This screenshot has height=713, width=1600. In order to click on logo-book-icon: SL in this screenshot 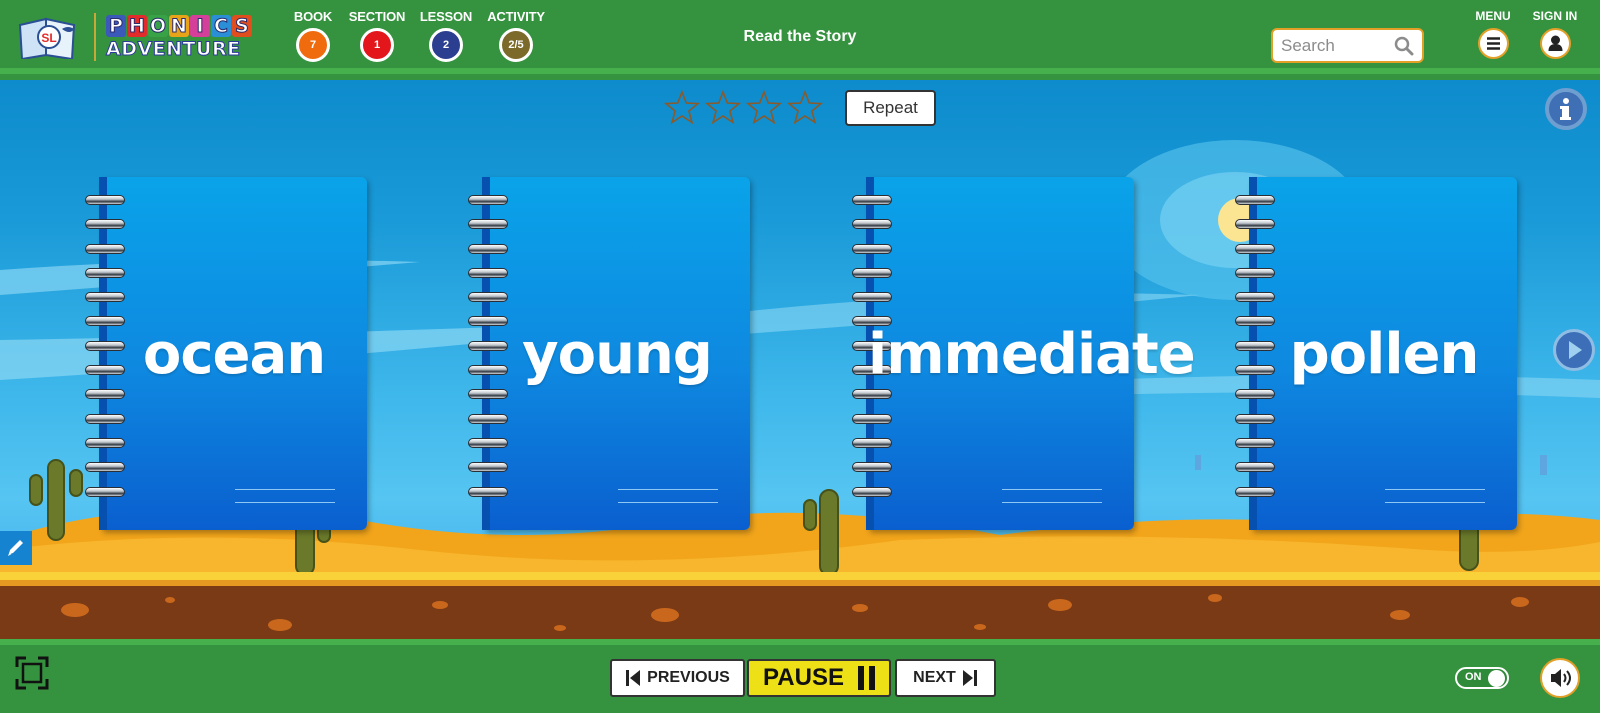, I will do `click(47, 38)`.